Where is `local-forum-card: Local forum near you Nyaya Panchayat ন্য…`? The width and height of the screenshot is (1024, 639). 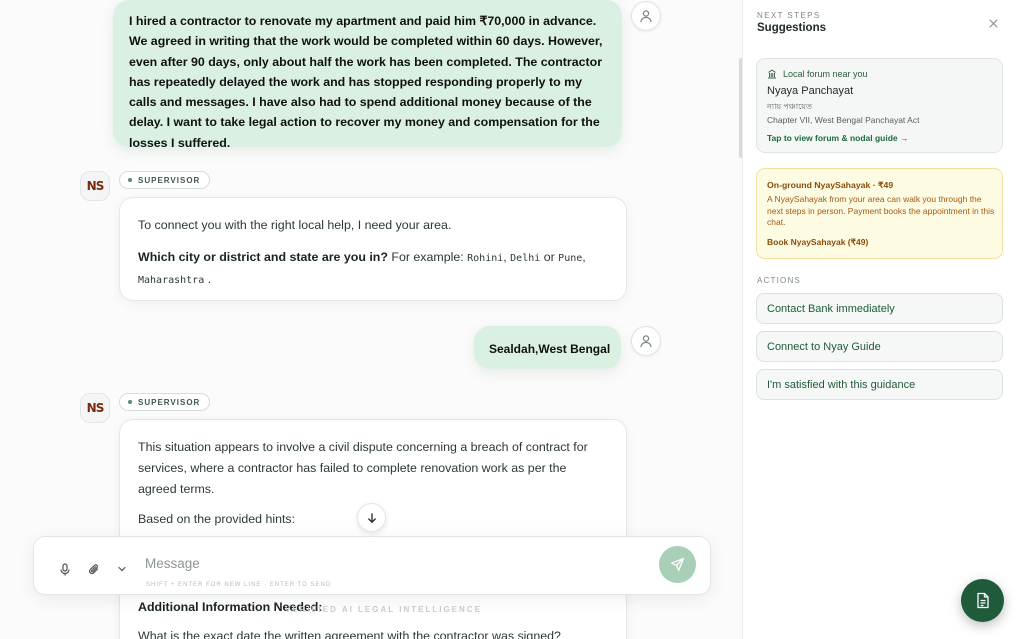
local-forum-card: Local forum near you Nyaya Panchayat ন্য… is located at coordinates (879, 105).